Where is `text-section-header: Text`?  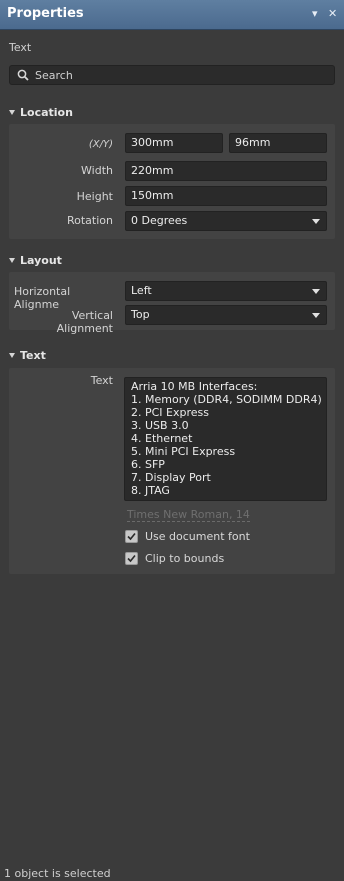 text-section-header: Text is located at coordinates (27, 355).